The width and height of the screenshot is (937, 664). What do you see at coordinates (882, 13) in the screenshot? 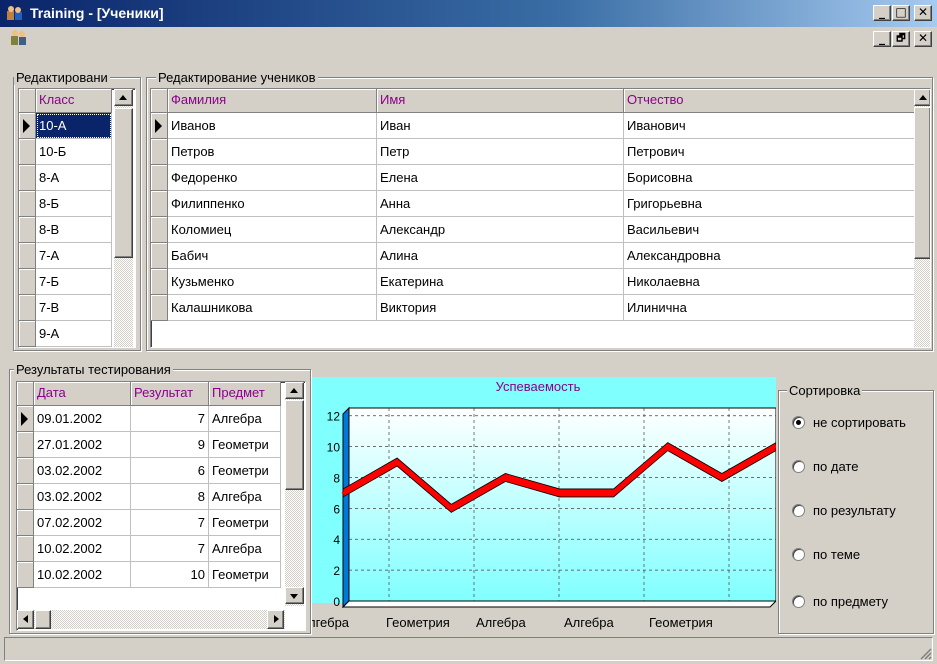
I see `minimize-button: _` at bounding box center [882, 13].